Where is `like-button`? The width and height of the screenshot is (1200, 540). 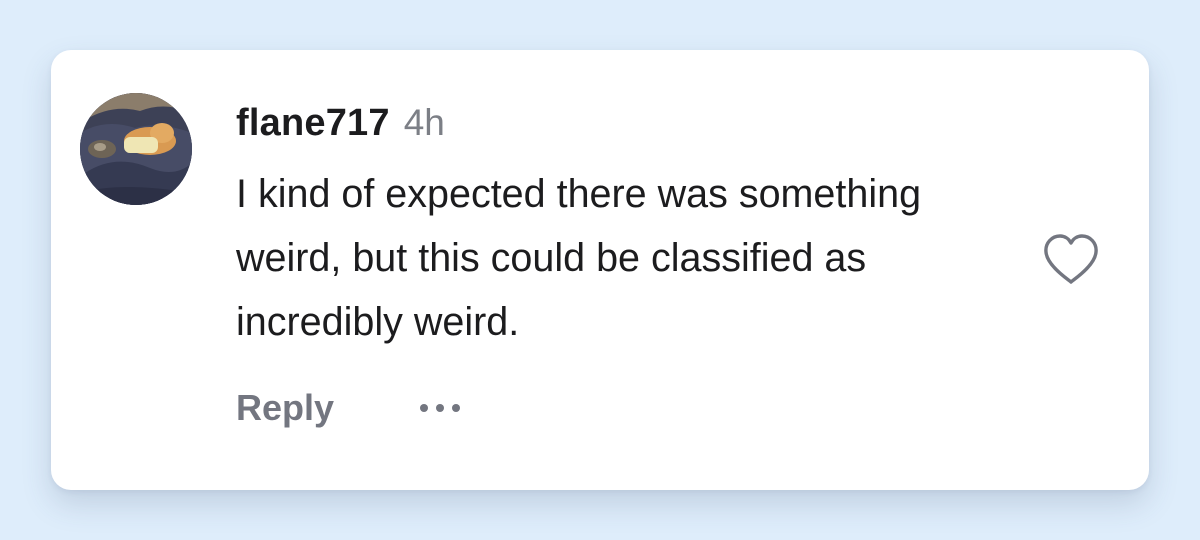
like-button is located at coordinates (1071, 260).